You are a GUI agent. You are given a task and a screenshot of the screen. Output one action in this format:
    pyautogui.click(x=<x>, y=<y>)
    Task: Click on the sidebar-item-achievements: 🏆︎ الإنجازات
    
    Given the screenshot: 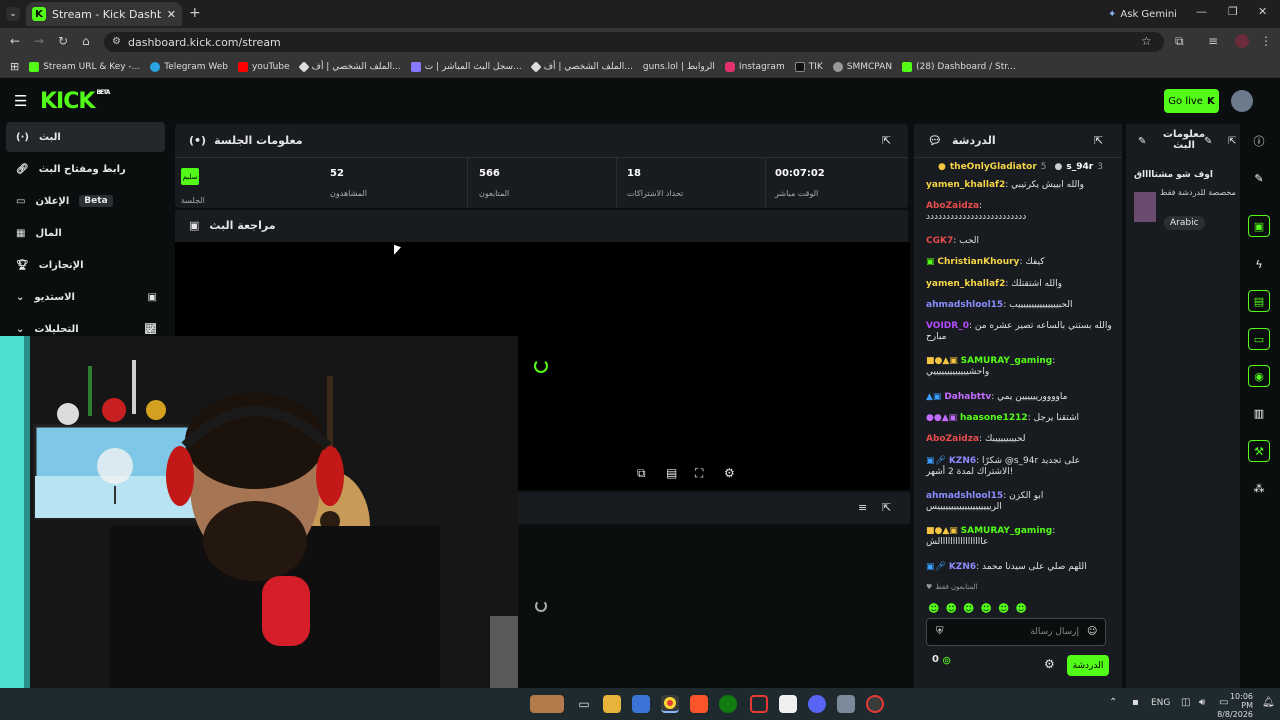 What is the action you would take?
    pyautogui.click(x=85, y=265)
    